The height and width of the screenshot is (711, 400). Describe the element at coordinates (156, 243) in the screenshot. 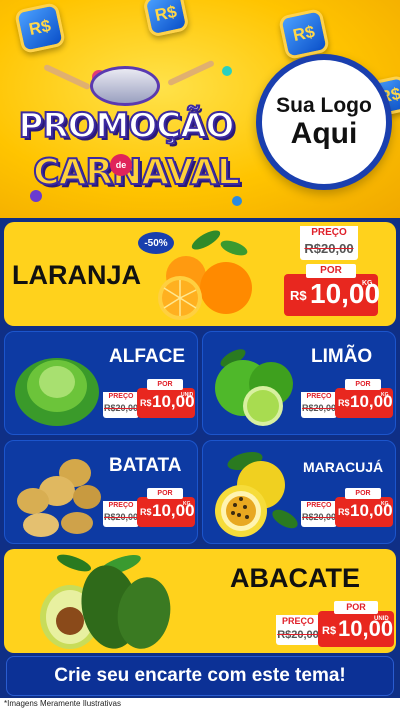

I see `discount-badge: -50%` at that location.